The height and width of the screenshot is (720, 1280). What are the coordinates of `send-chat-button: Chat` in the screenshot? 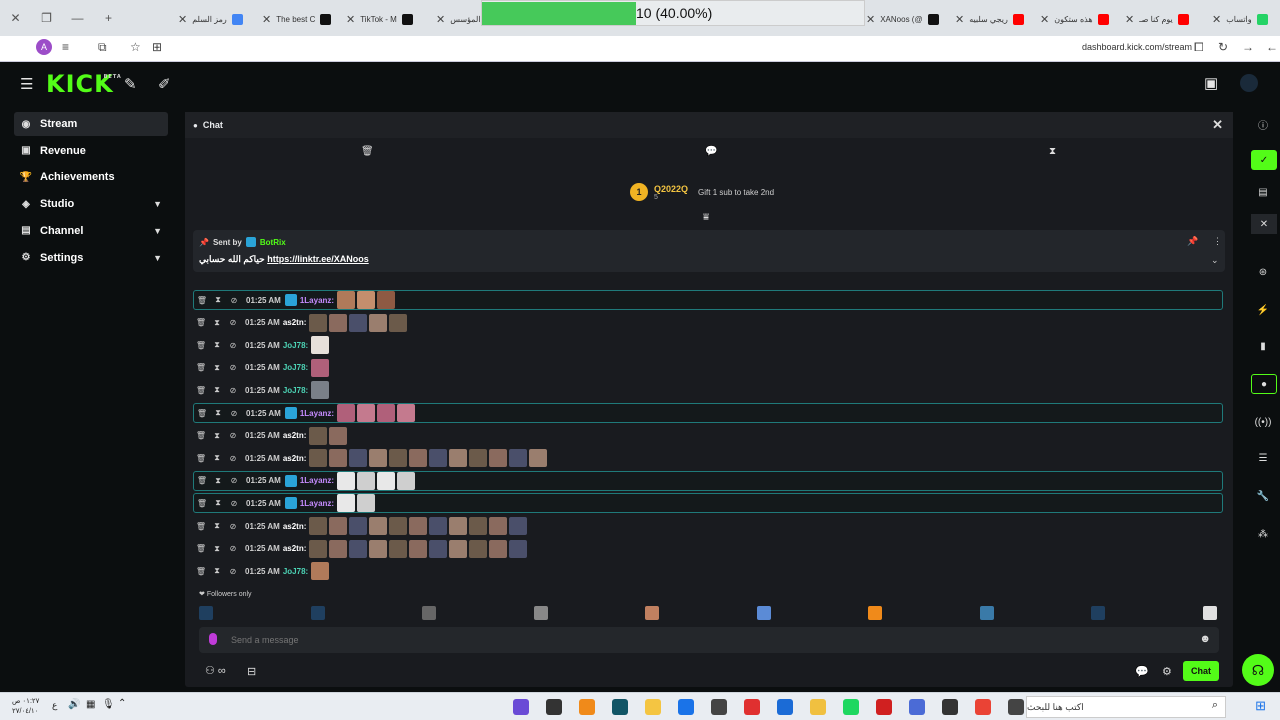 It's located at (1201, 671).